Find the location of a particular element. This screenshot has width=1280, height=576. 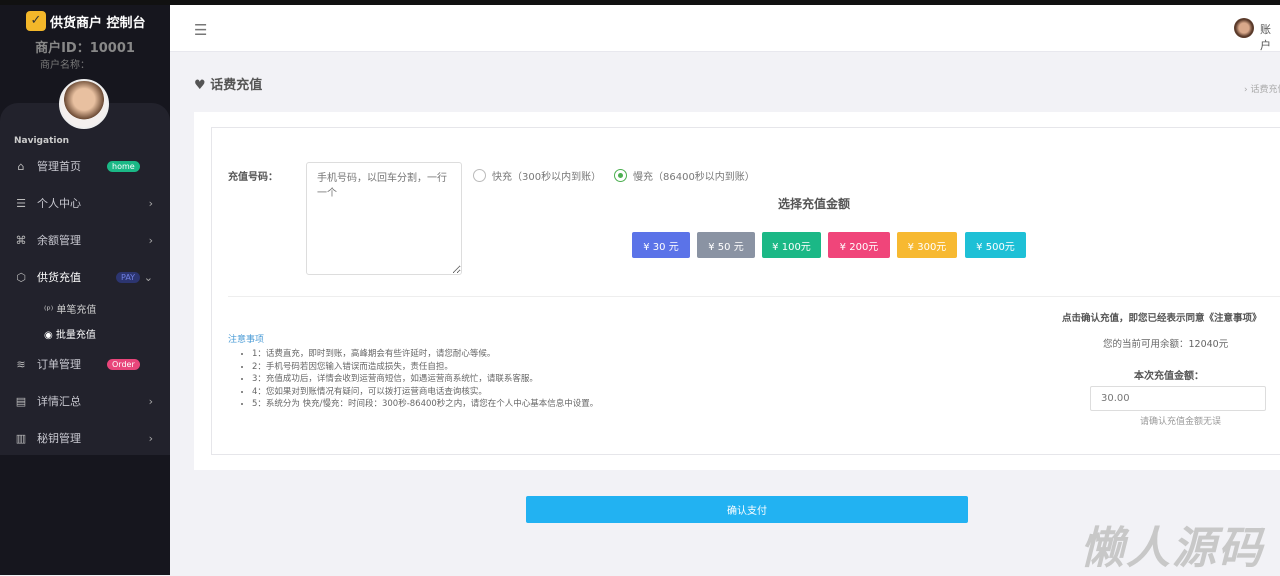

note-item: 4：您如果对到账情况有疑问，可以拨打运营商电话查询核实。 is located at coordinates (425, 392).